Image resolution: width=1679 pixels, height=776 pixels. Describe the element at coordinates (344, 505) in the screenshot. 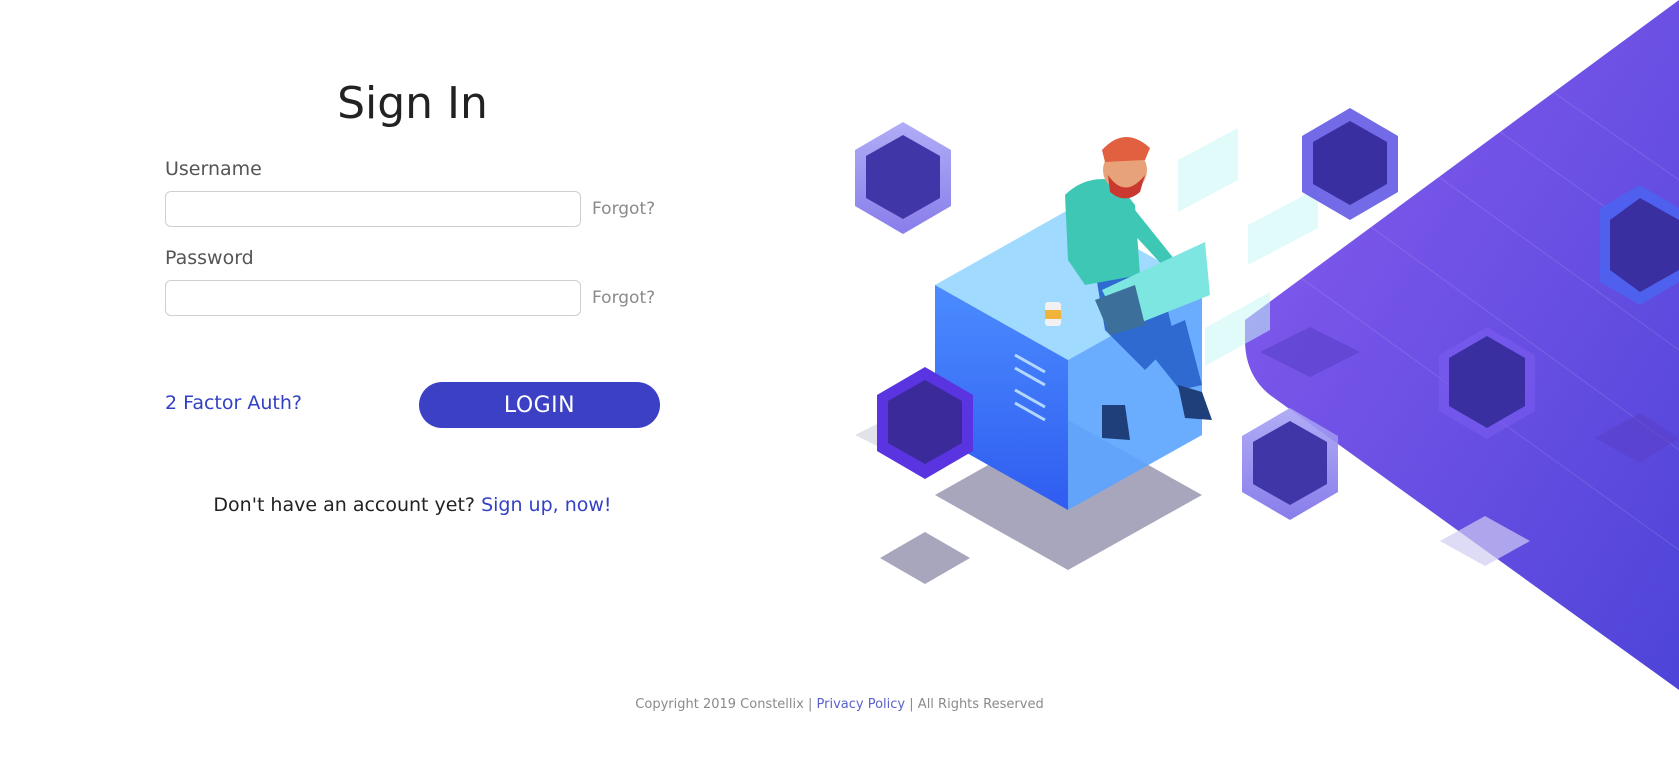

I see `signup-prompt: Don't have an account yet?` at that location.